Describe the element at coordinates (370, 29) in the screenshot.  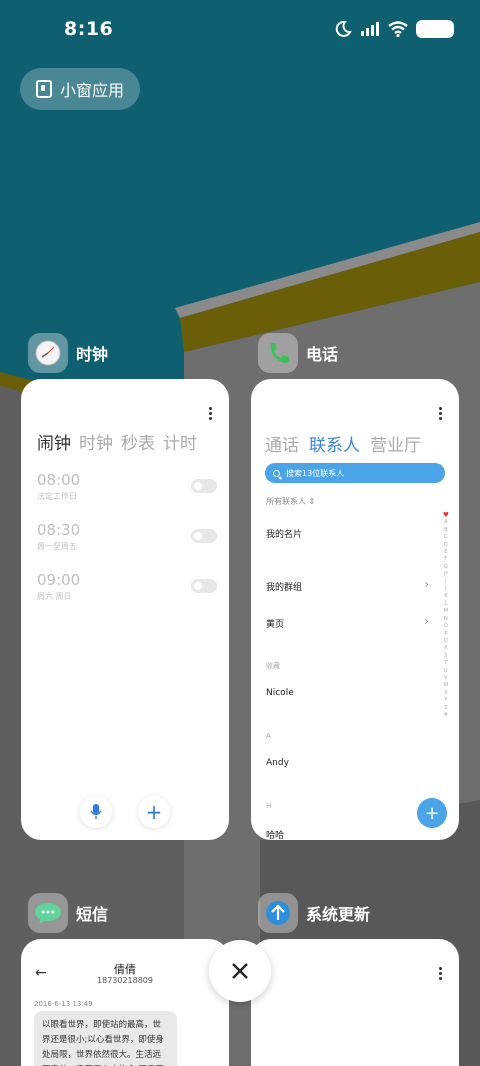
I see `signal-icon` at that location.